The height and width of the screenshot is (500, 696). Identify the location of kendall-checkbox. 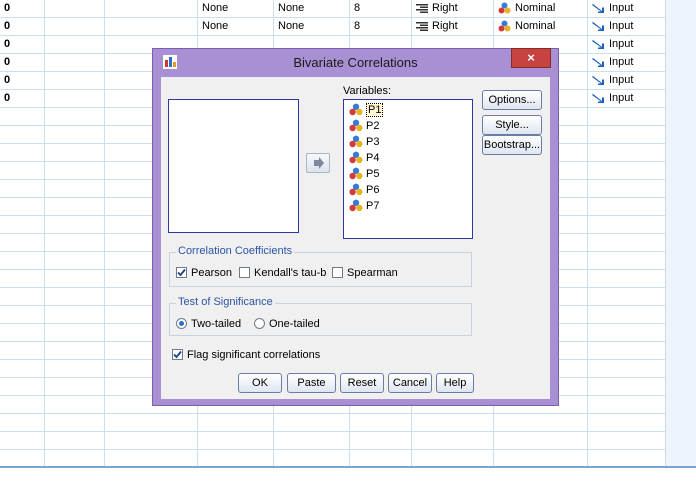
(244, 272).